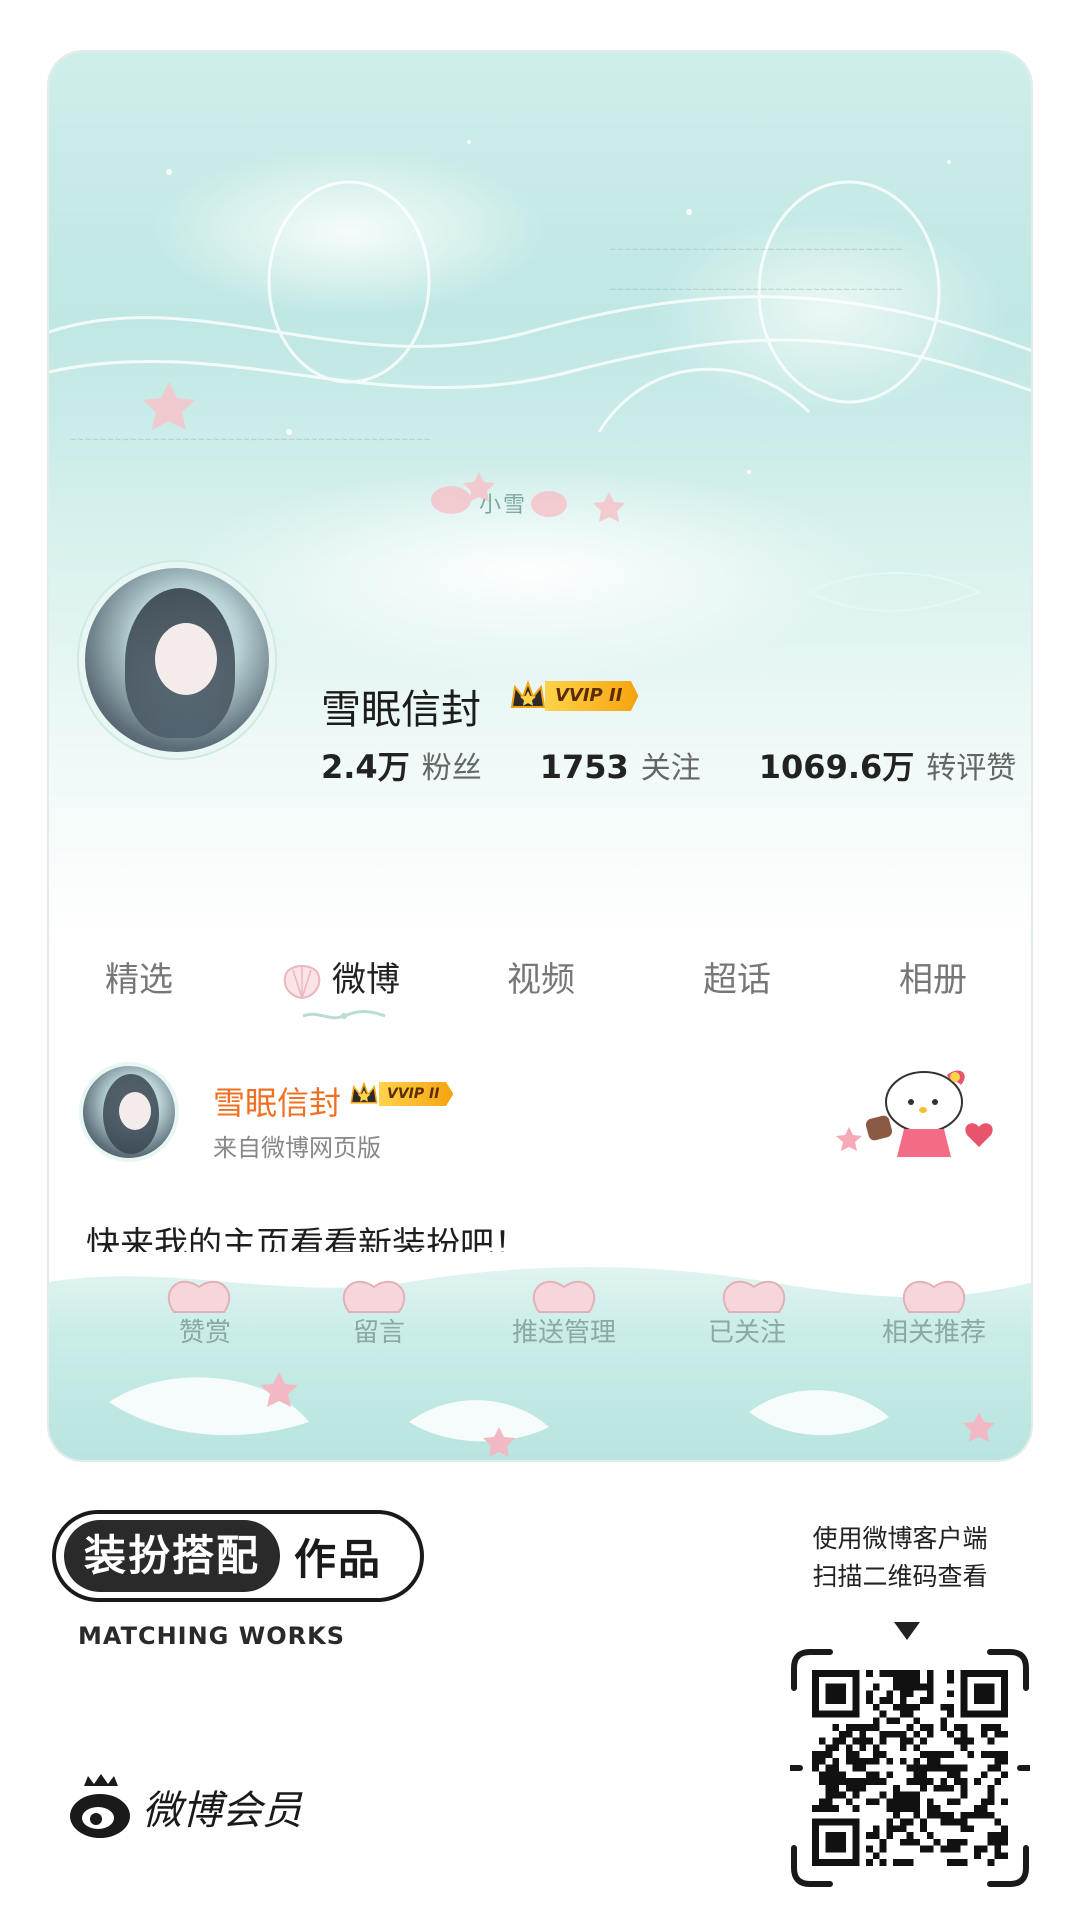 Image resolution: width=1080 pixels, height=1922 pixels. Describe the element at coordinates (366, 976) in the screenshot. I see `tab-weibo: 微博` at that location.